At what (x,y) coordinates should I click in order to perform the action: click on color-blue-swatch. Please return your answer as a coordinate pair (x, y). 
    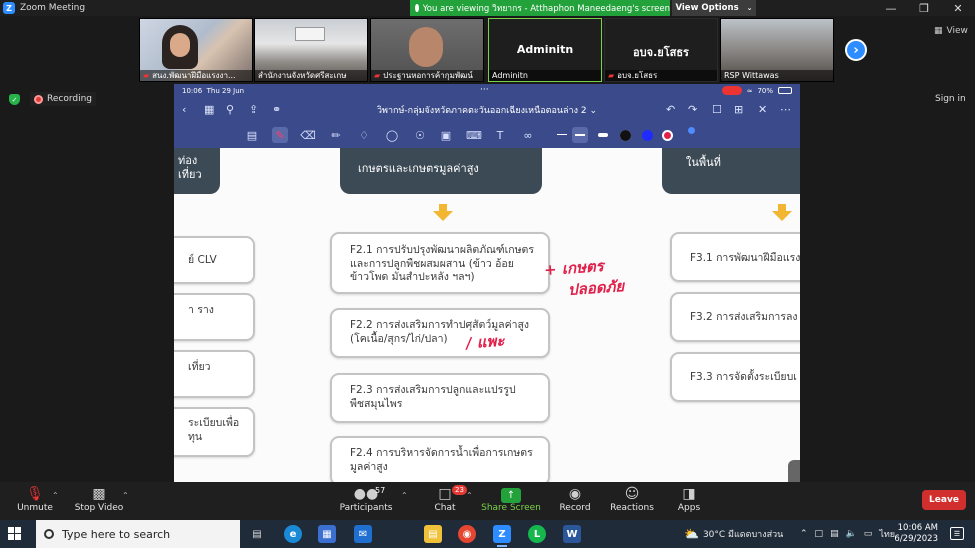
    Looking at the image, I should click on (647, 135).